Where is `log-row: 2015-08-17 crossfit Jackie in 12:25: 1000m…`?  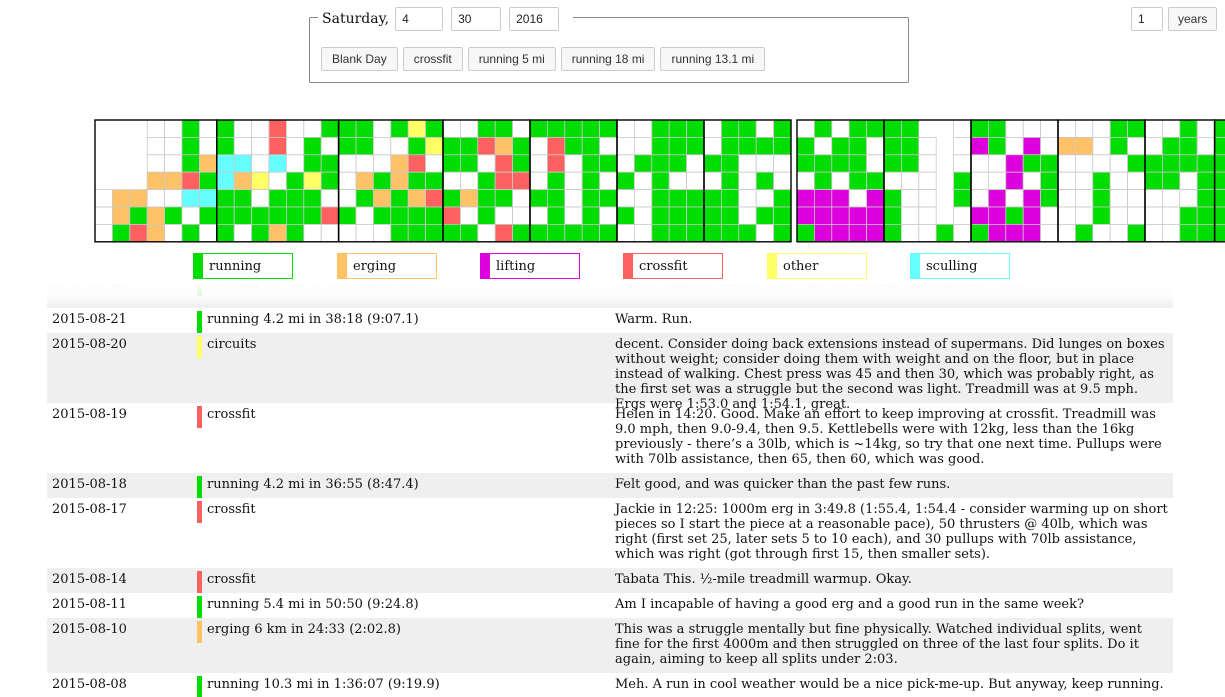
log-row: 2015-08-17 crossfit Jackie in 12:25: 1000m… is located at coordinates (610, 533).